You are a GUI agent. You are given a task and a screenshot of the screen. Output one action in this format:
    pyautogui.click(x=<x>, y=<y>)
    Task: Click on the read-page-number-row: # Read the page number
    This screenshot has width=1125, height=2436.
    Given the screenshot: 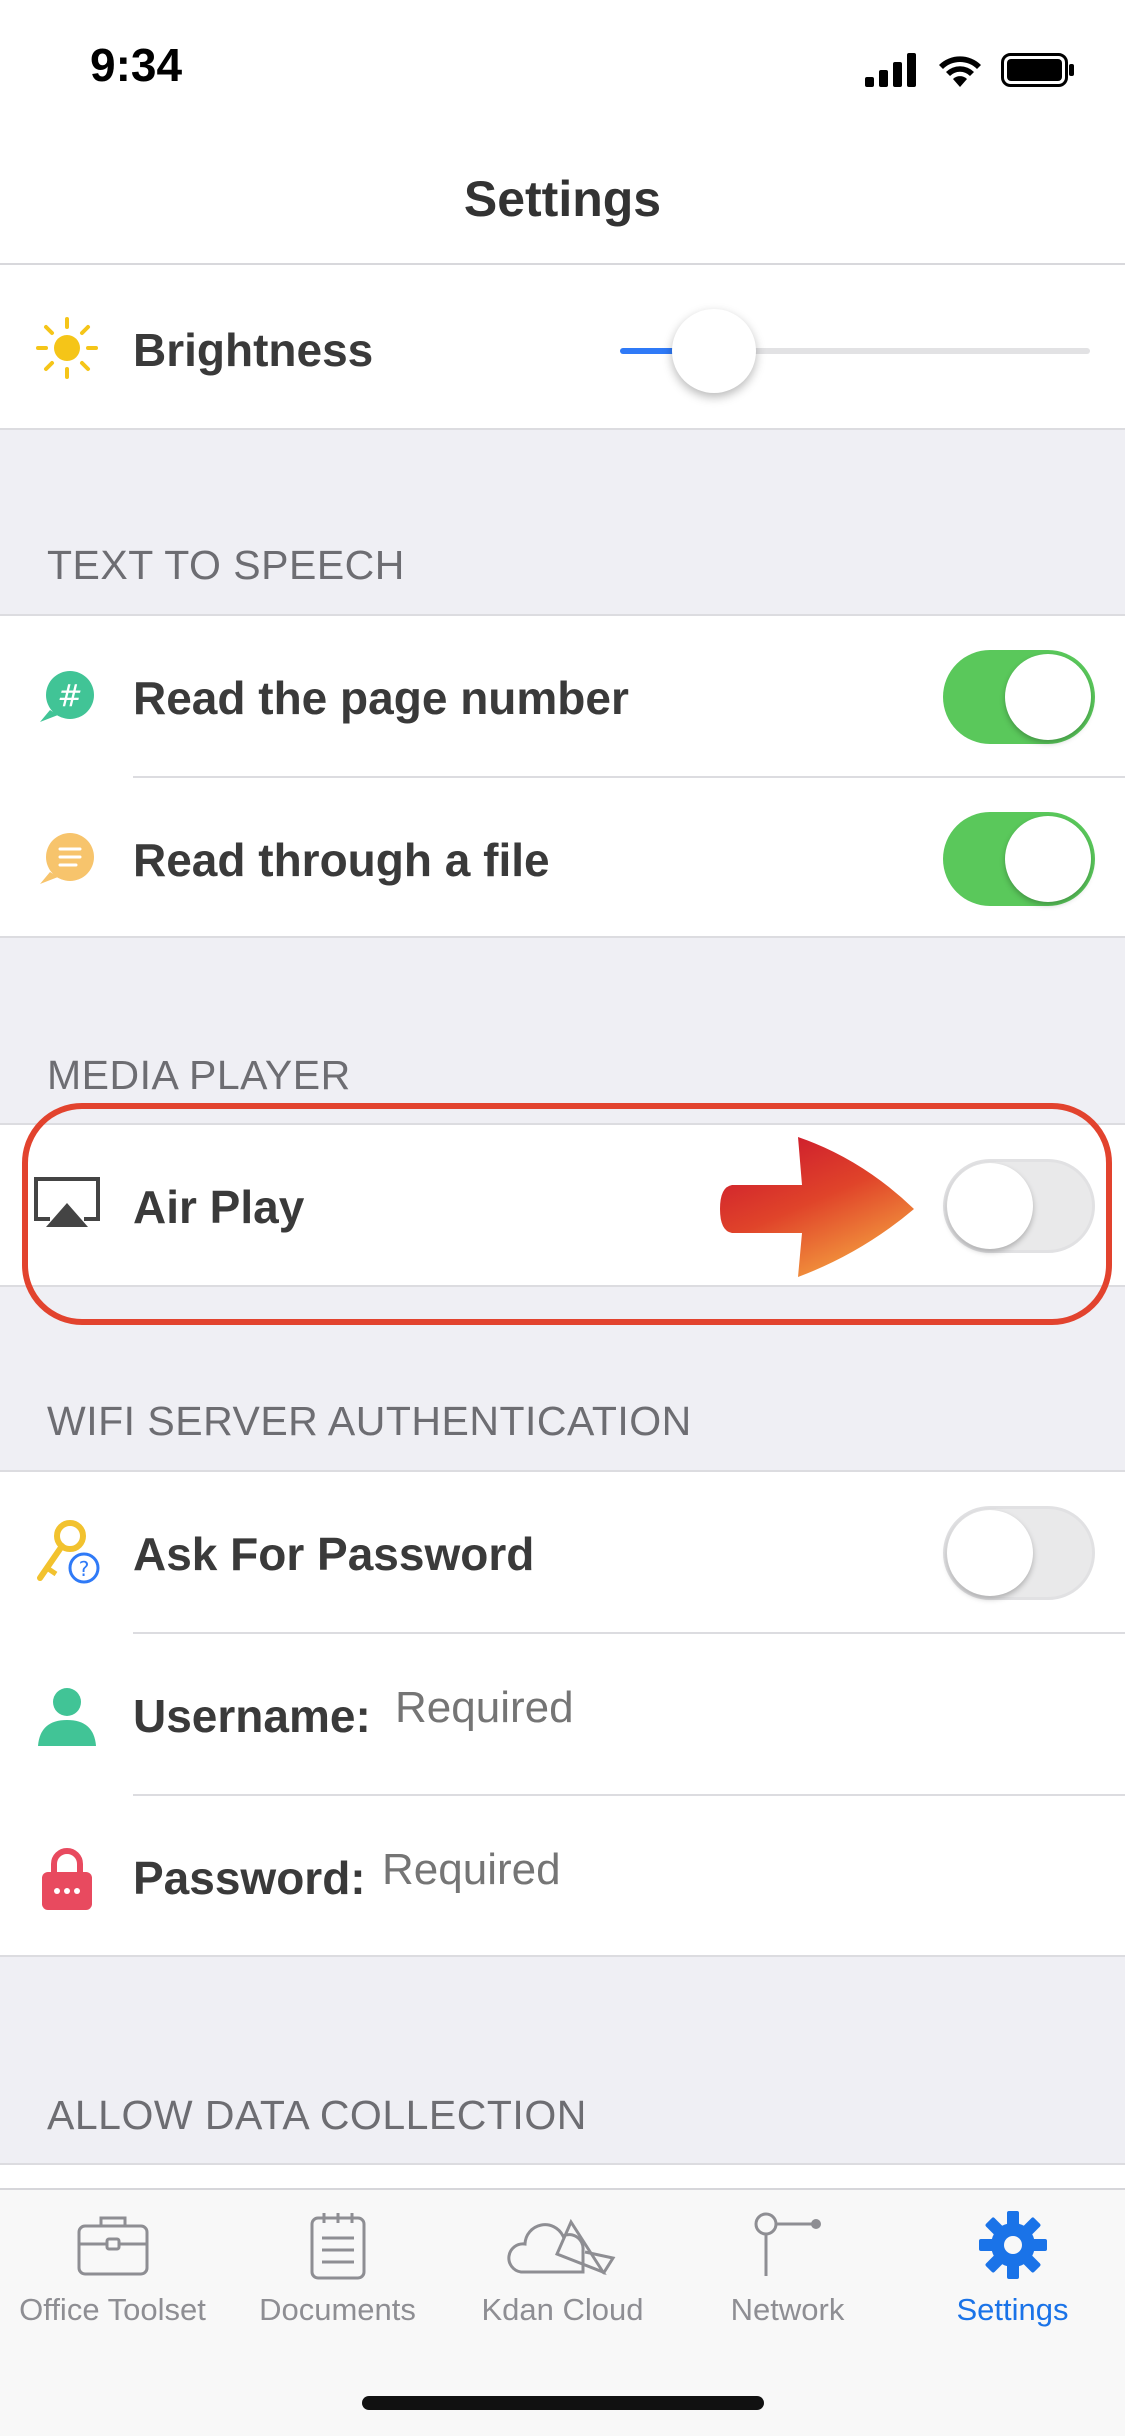 What is the action you would take?
    pyautogui.click(x=562, y=697)
    